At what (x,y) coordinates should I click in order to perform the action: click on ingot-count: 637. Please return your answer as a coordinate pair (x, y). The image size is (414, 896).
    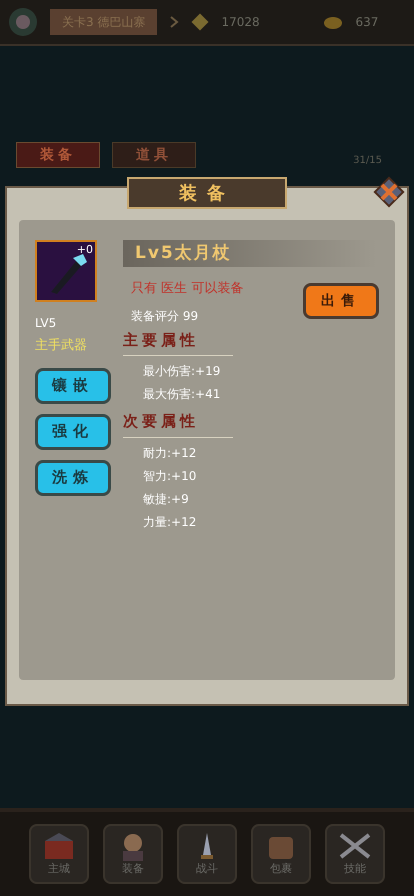
    Looking at the image, I should click on (366, 22).